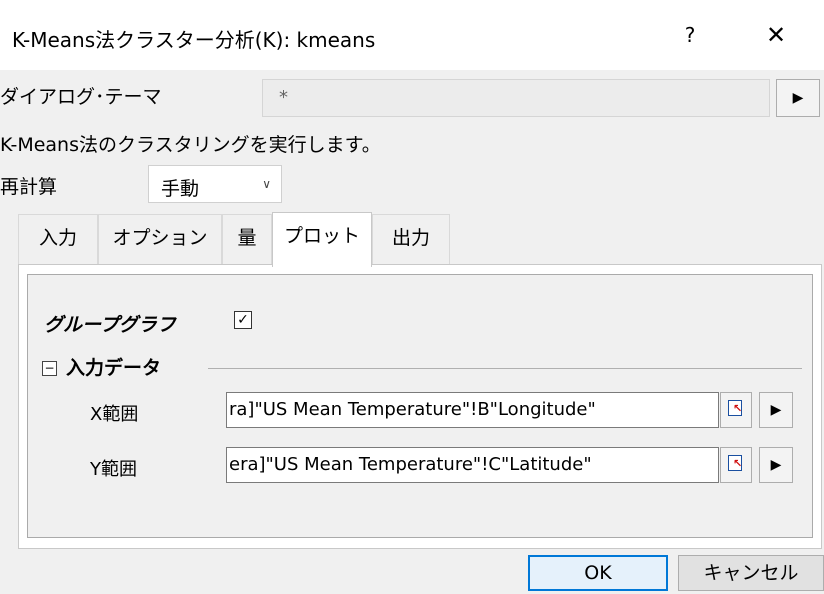  I want to click on tab-plot: プロット, so click(322, 239).